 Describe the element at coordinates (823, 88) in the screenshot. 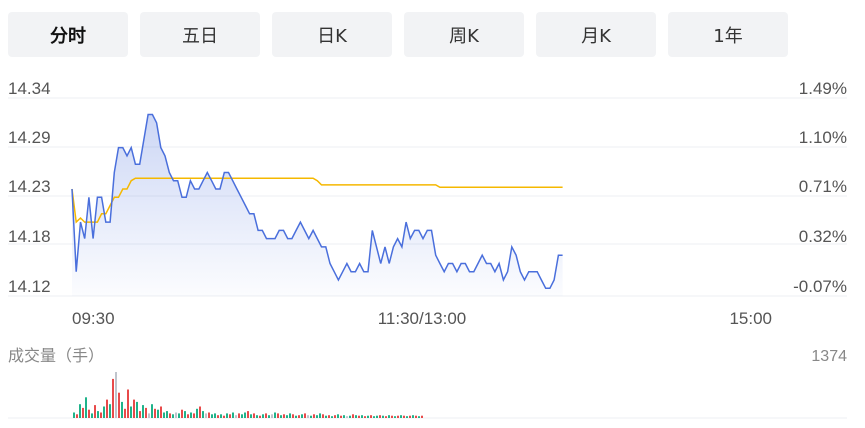

I see `percent-tick-label: 1.49%` at that location.